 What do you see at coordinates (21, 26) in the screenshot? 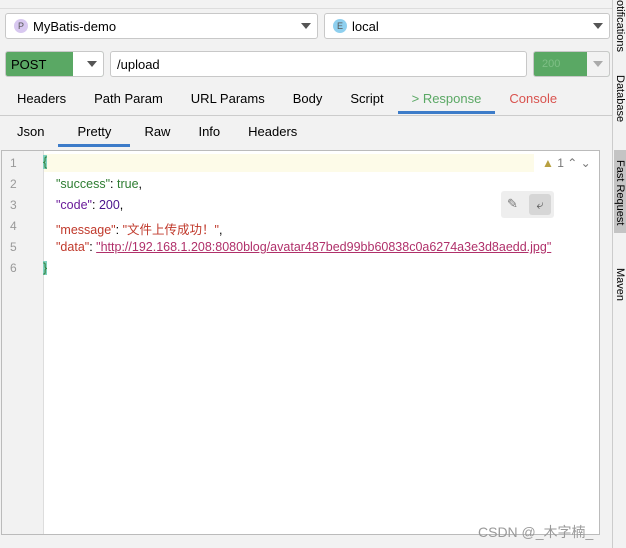
I see `project-badge: P` at bounding box center [21, 26].